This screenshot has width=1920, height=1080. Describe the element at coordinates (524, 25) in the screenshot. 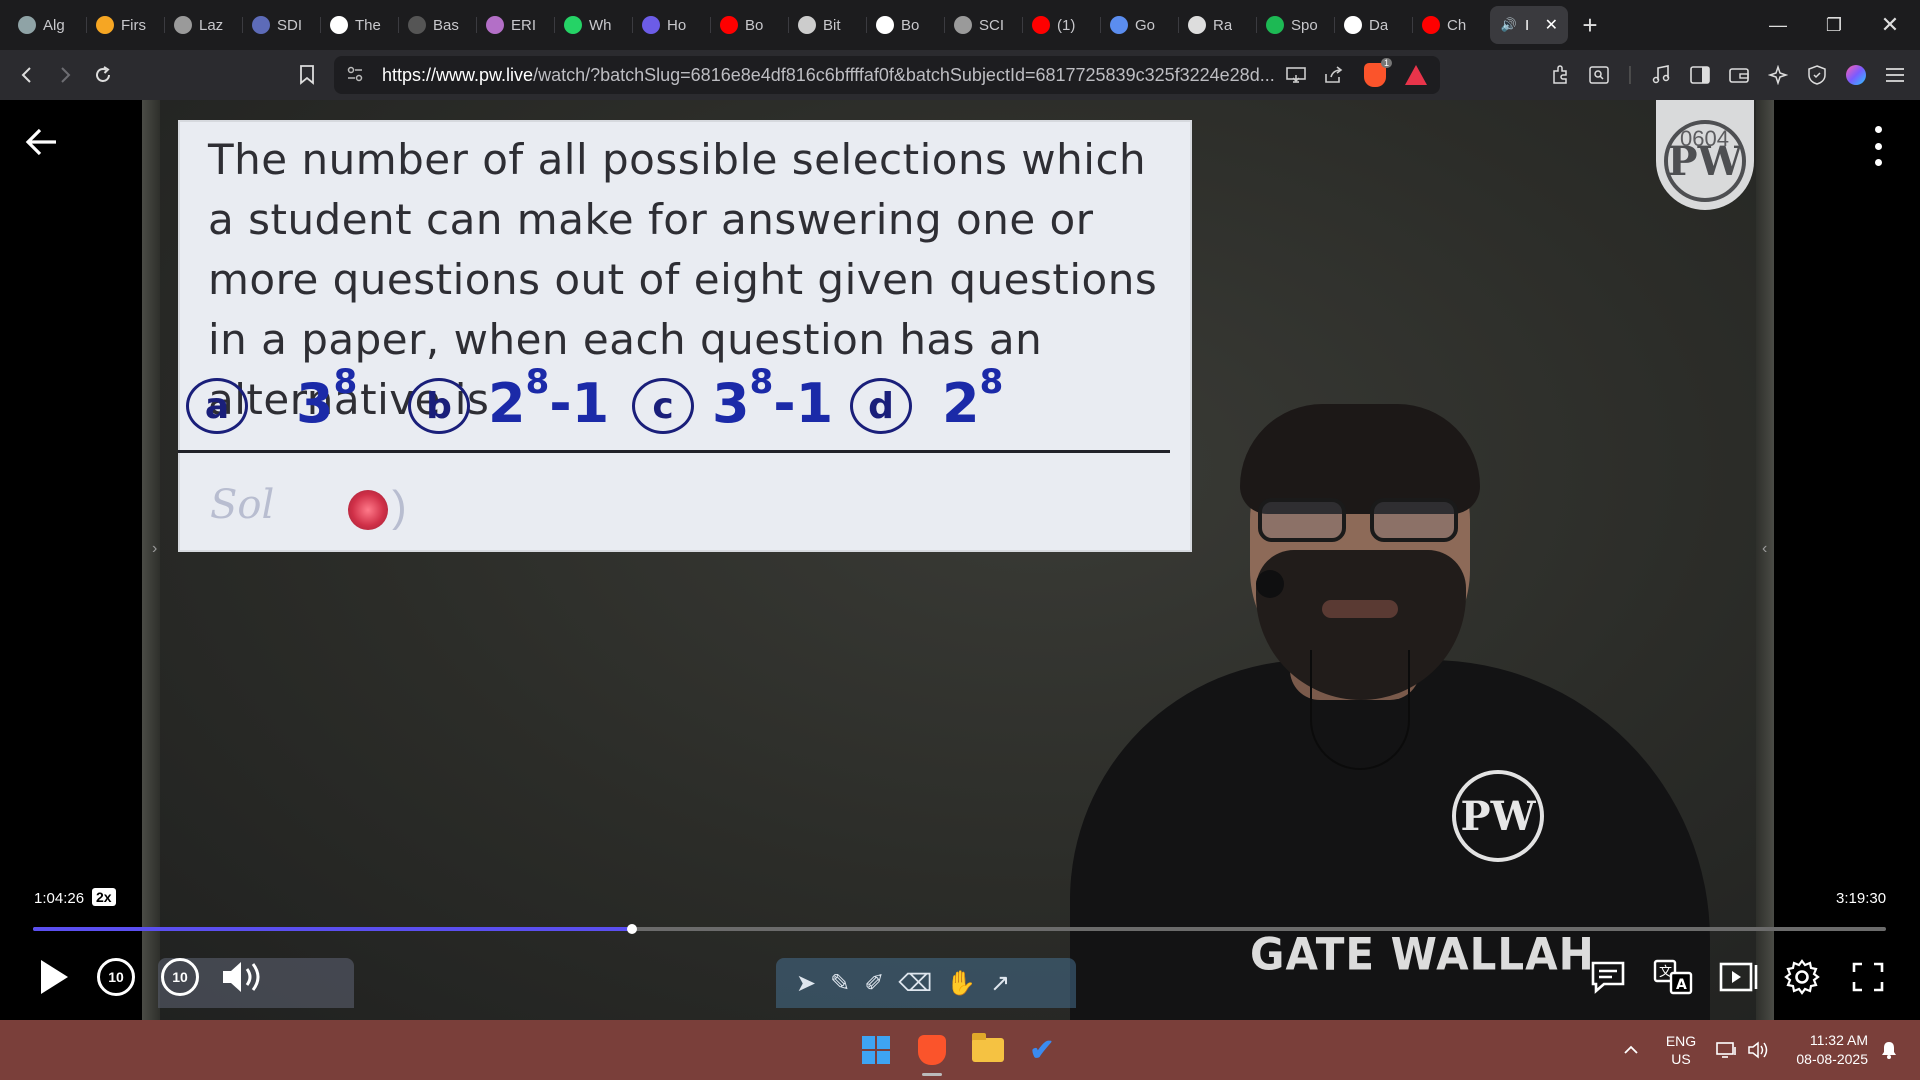

I see `tab-label: ERI` at that location.